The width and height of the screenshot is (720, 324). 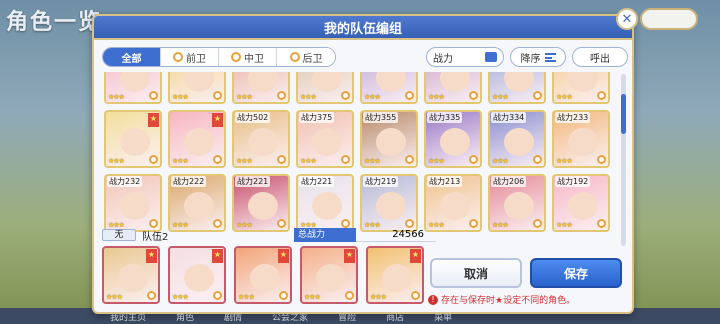 I want to click on character-card: 战力206 ★★★, so click(x=517, y=203).